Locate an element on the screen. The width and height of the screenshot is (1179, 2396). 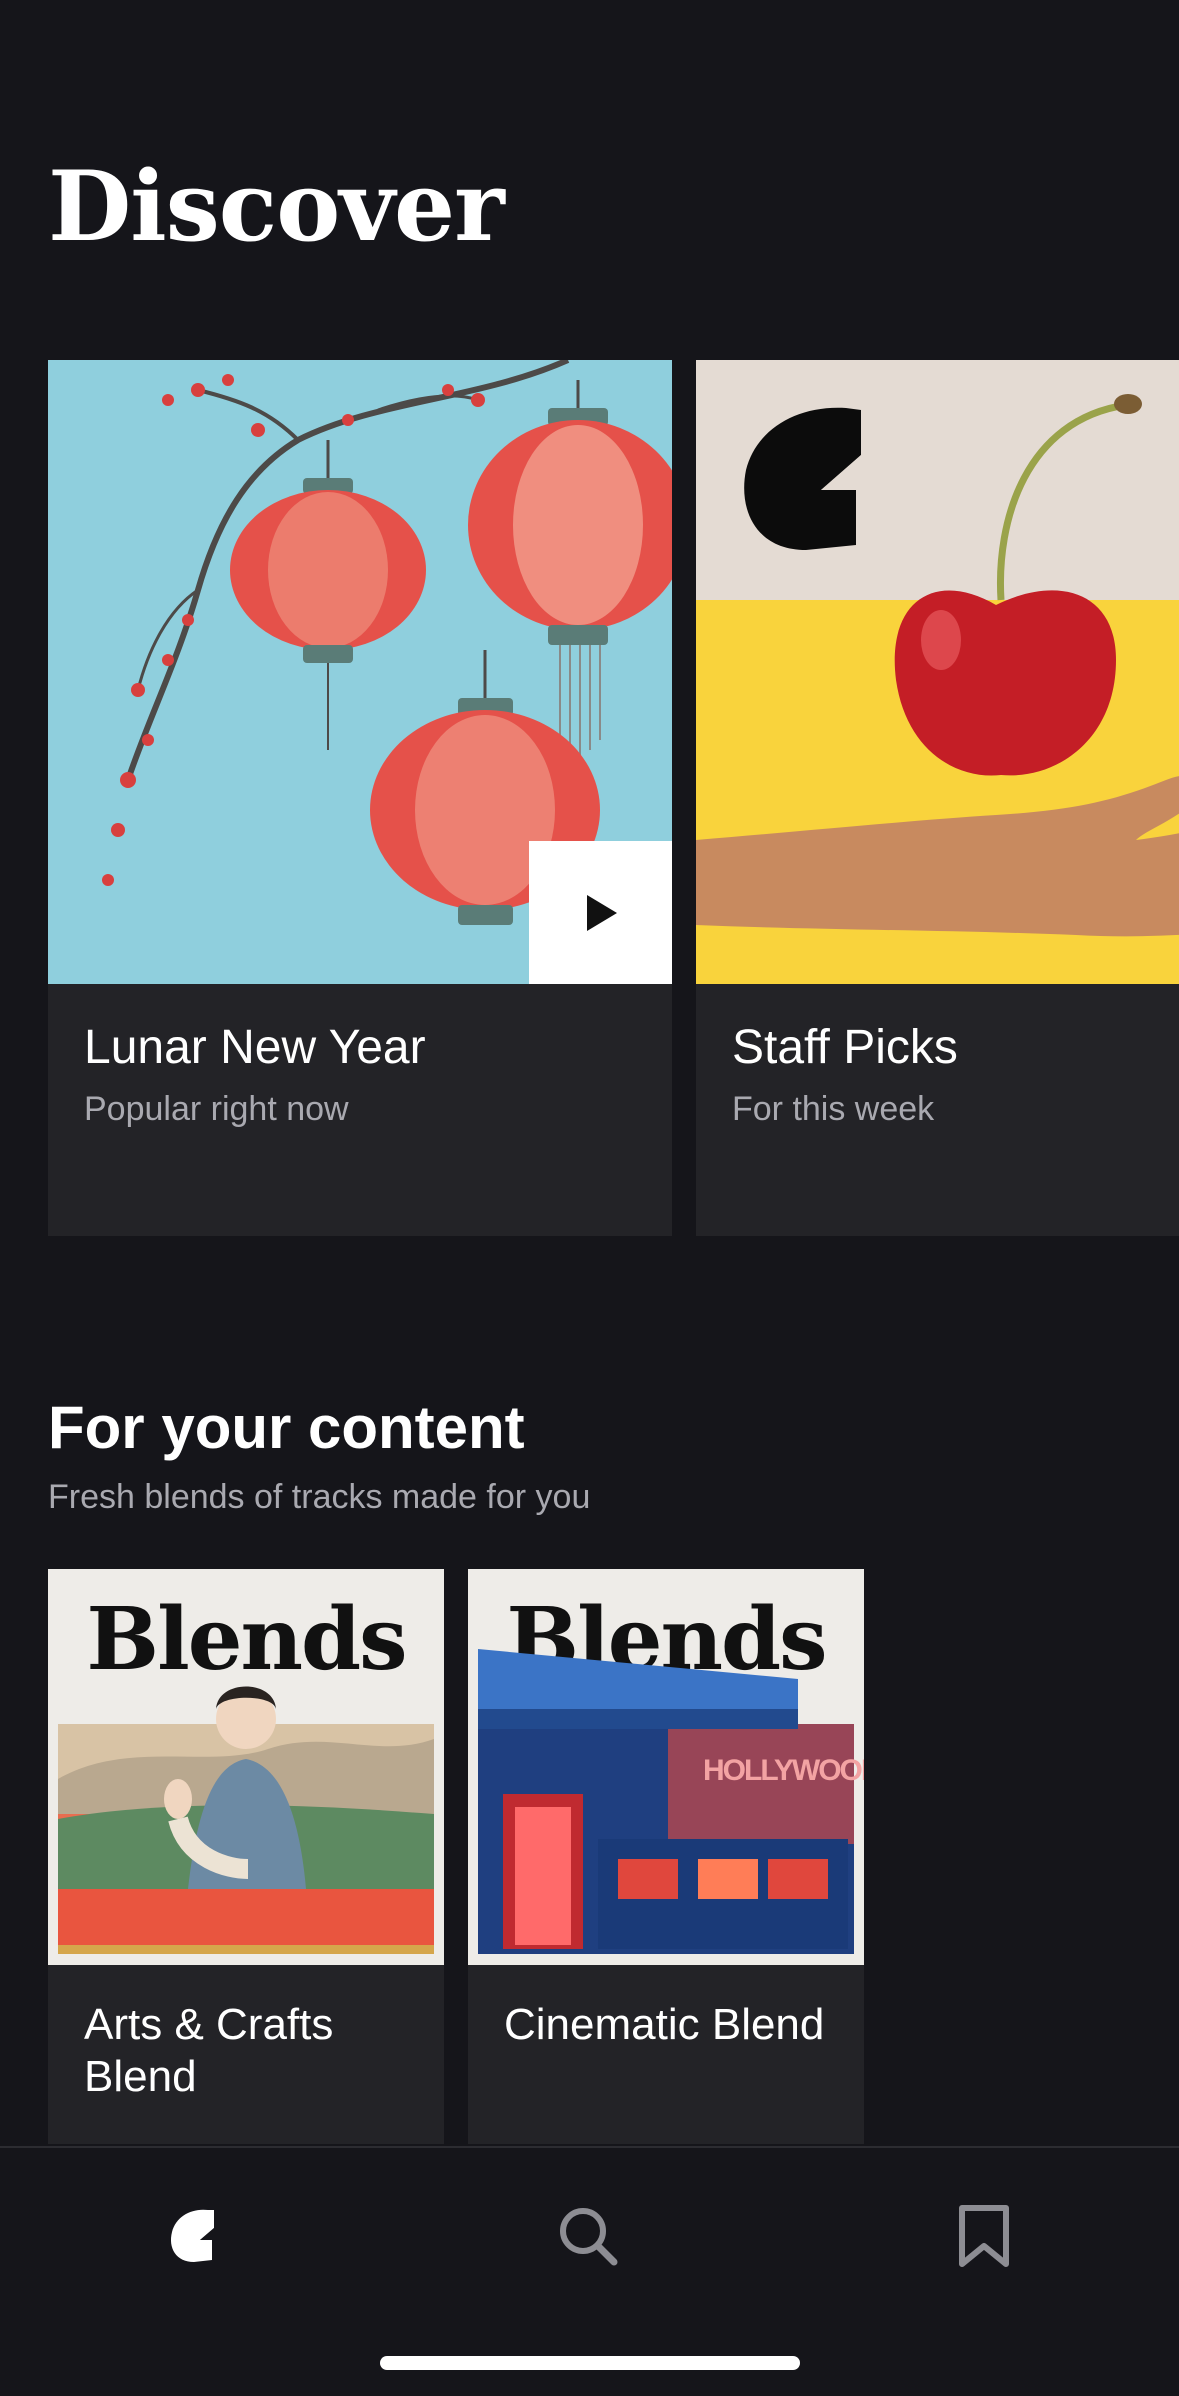
home-icon is located at coordinates (192, 2235).